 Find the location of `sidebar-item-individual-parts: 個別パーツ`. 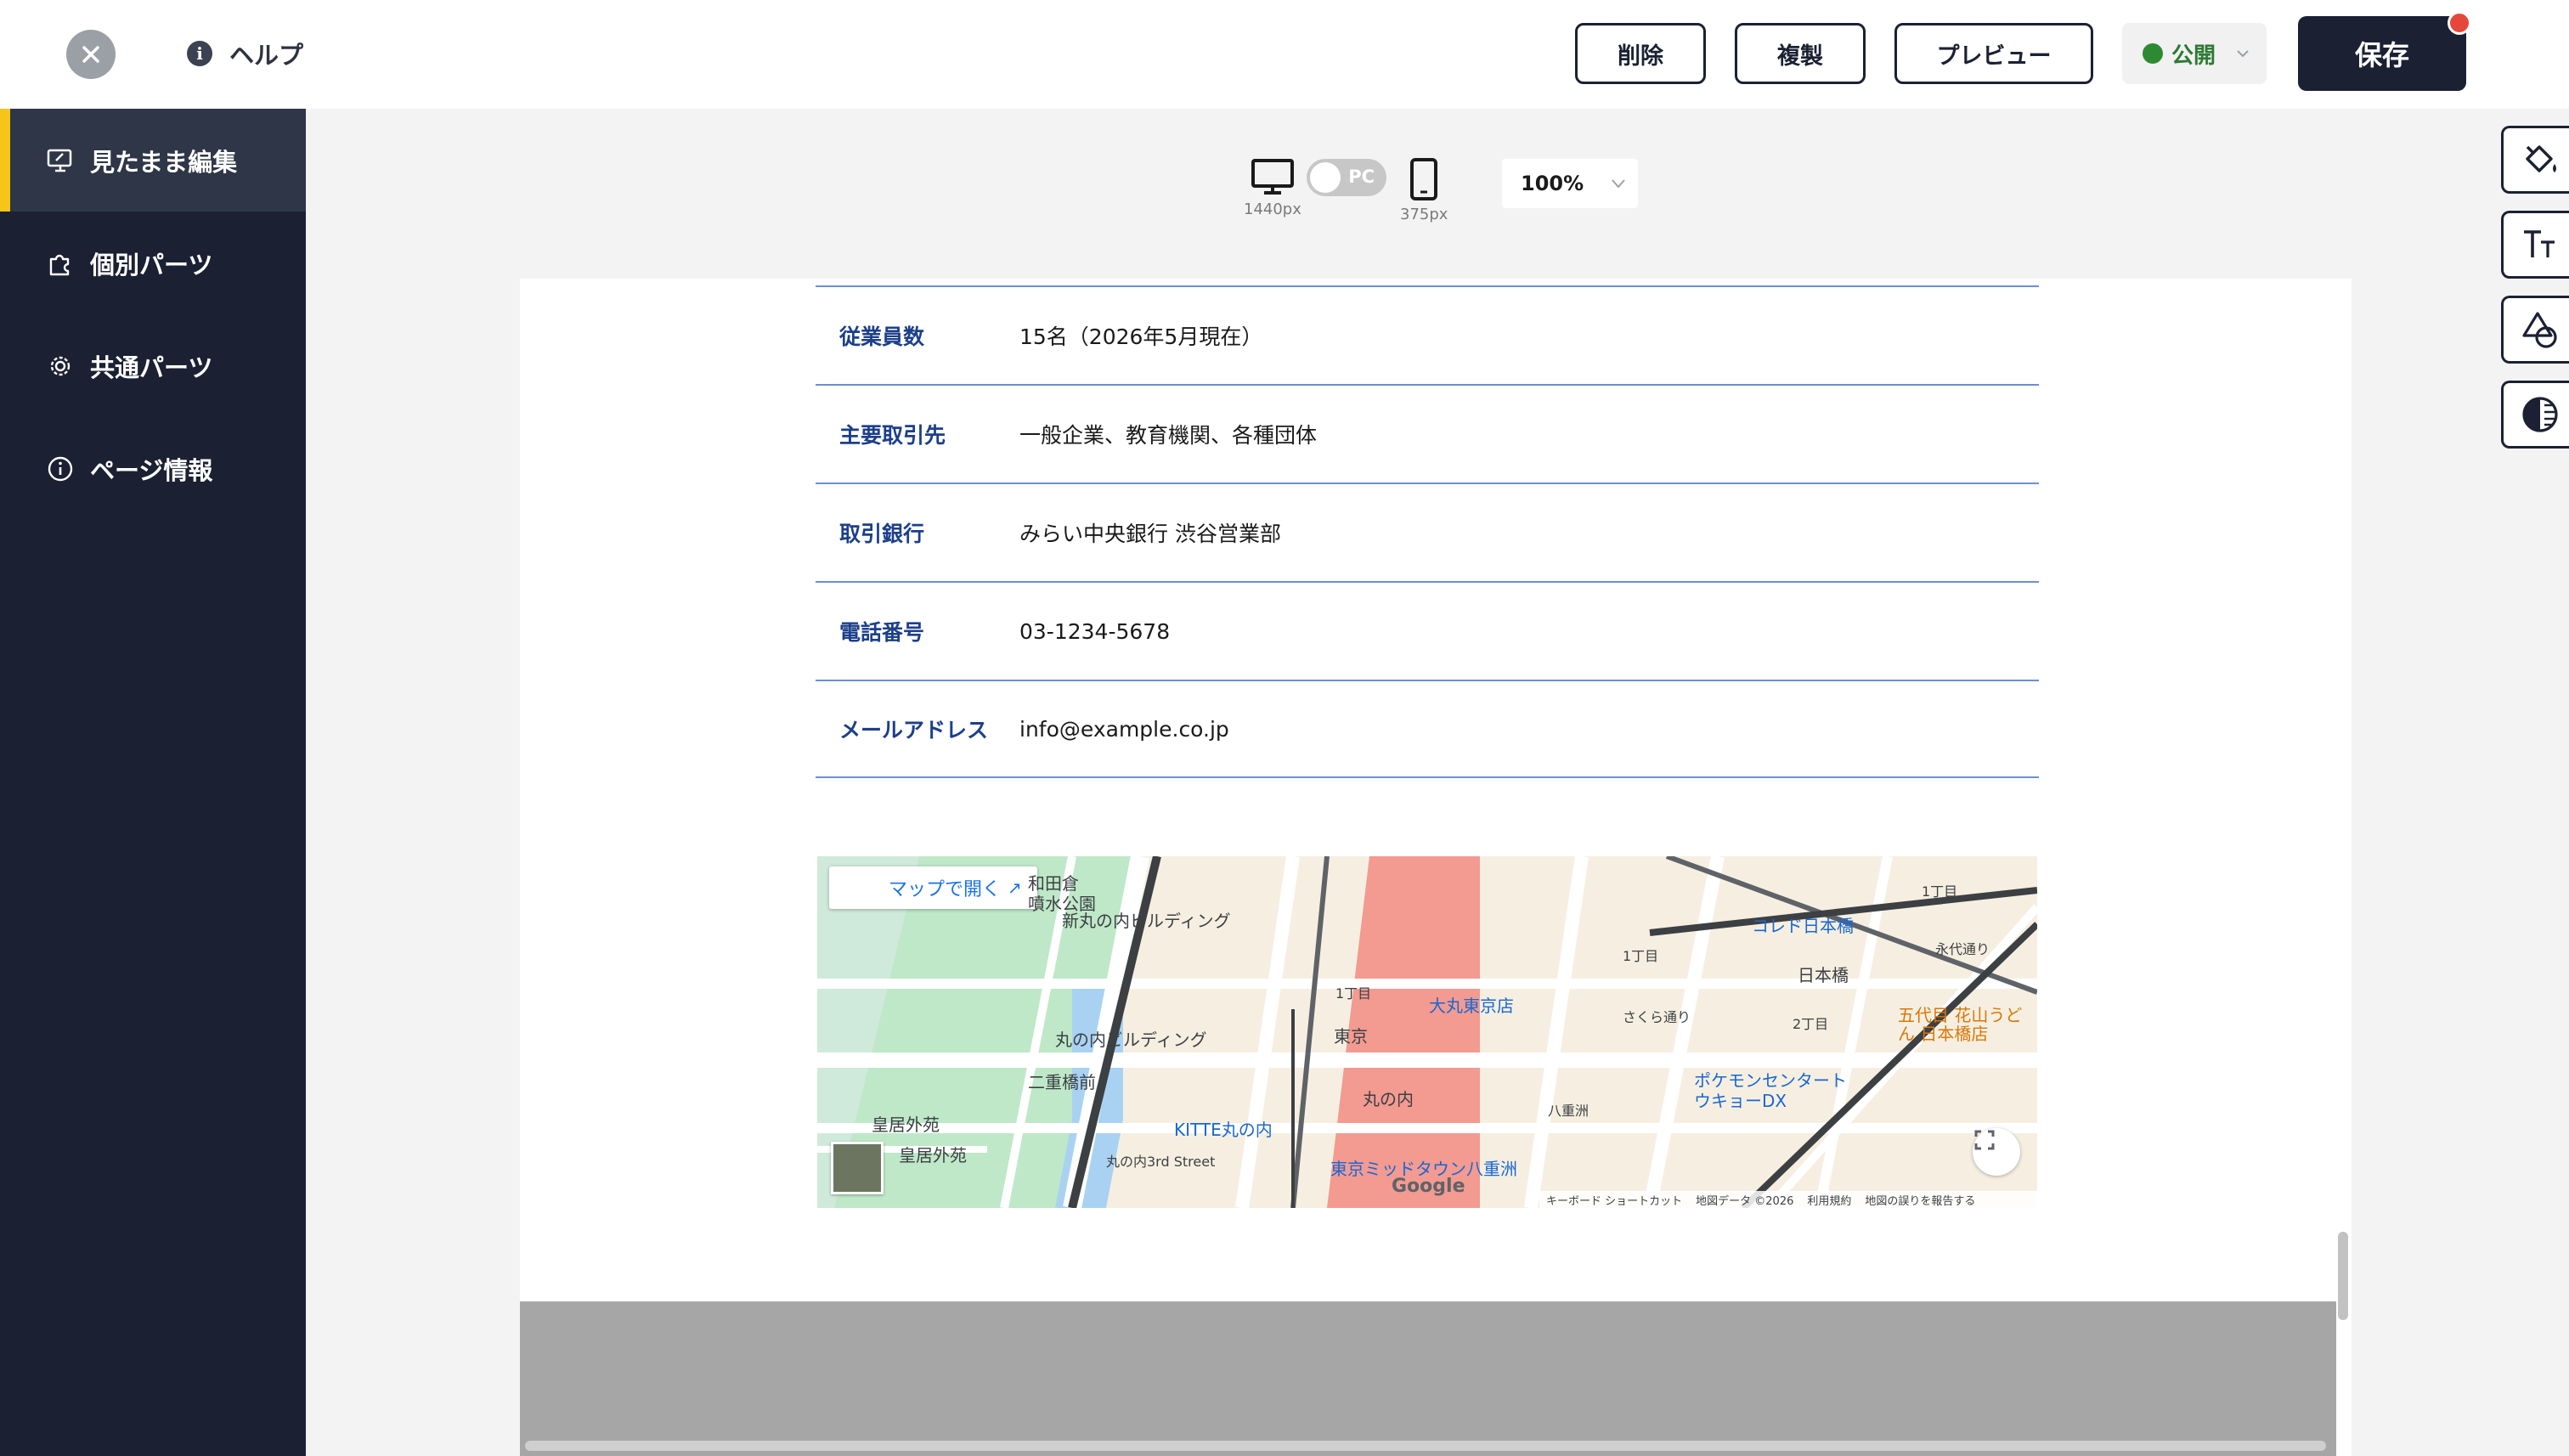

sidebar-item-individual-parts: 個別パーツ is located at coordinates (153, 263).